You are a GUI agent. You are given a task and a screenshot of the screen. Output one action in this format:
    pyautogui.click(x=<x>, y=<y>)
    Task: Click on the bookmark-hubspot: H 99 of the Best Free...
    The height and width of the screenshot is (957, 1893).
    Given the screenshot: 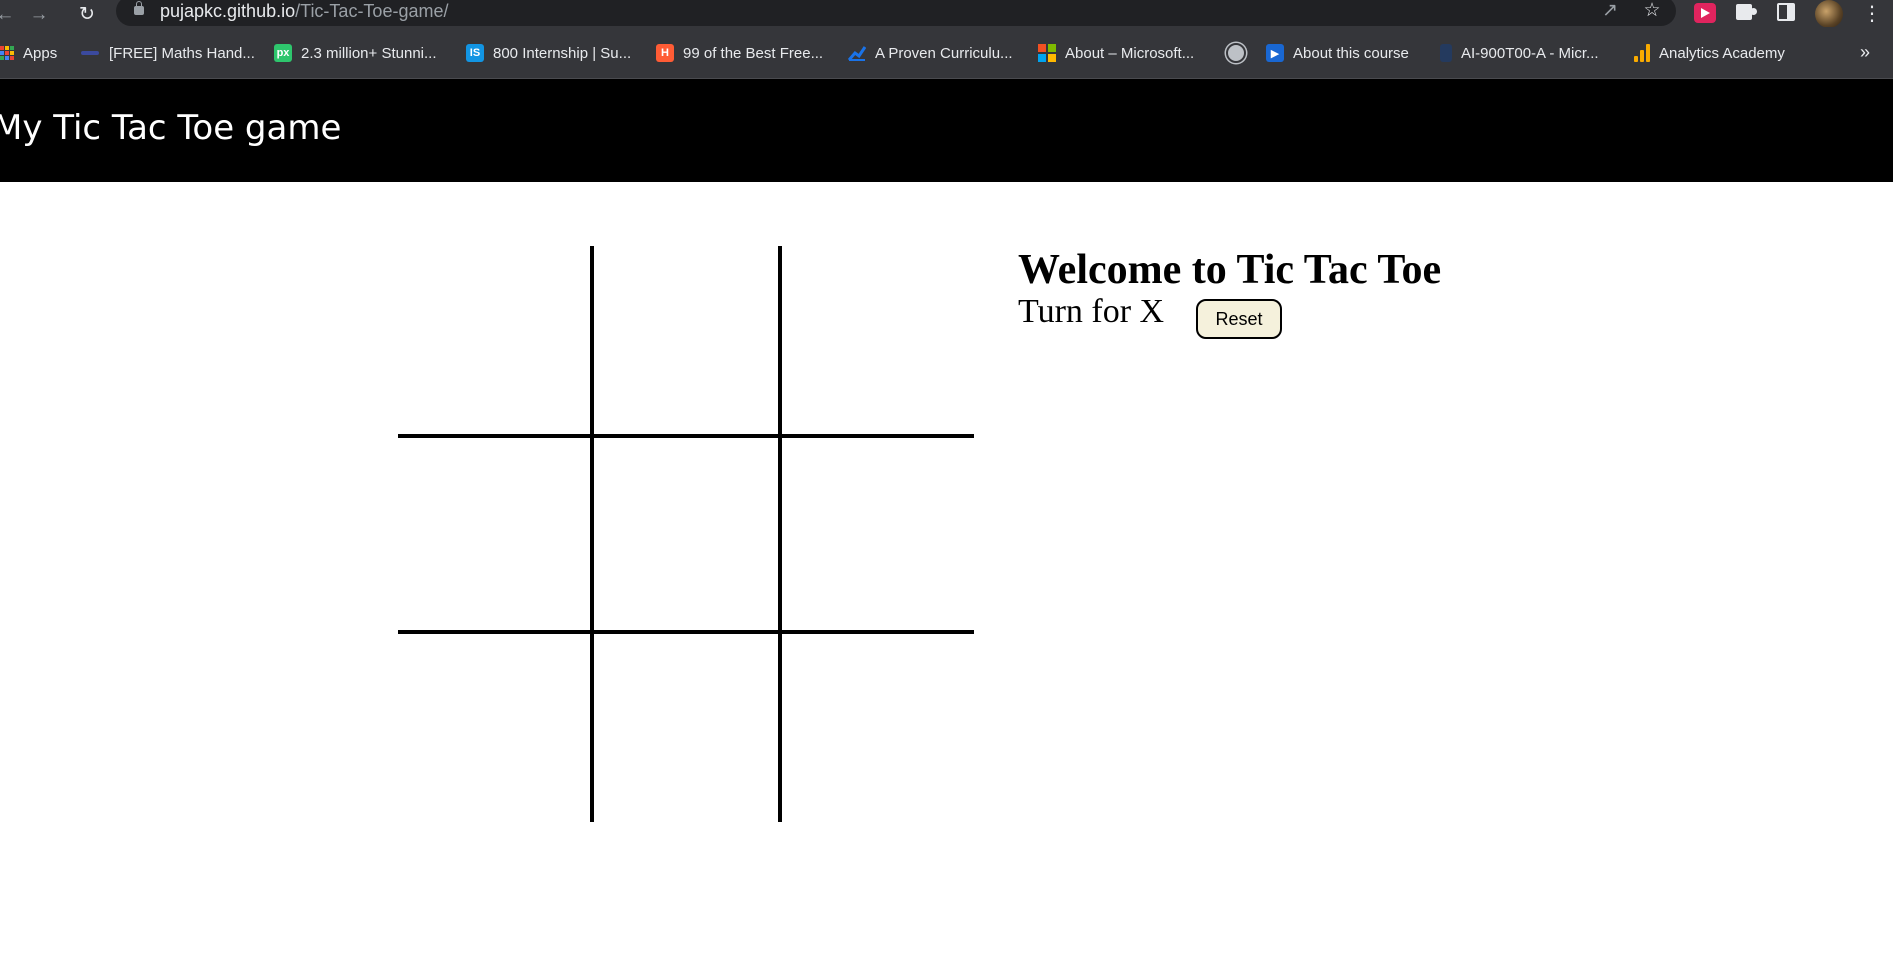 What is the action you would take?
    pyautogui.click(x=739, y=53)
    